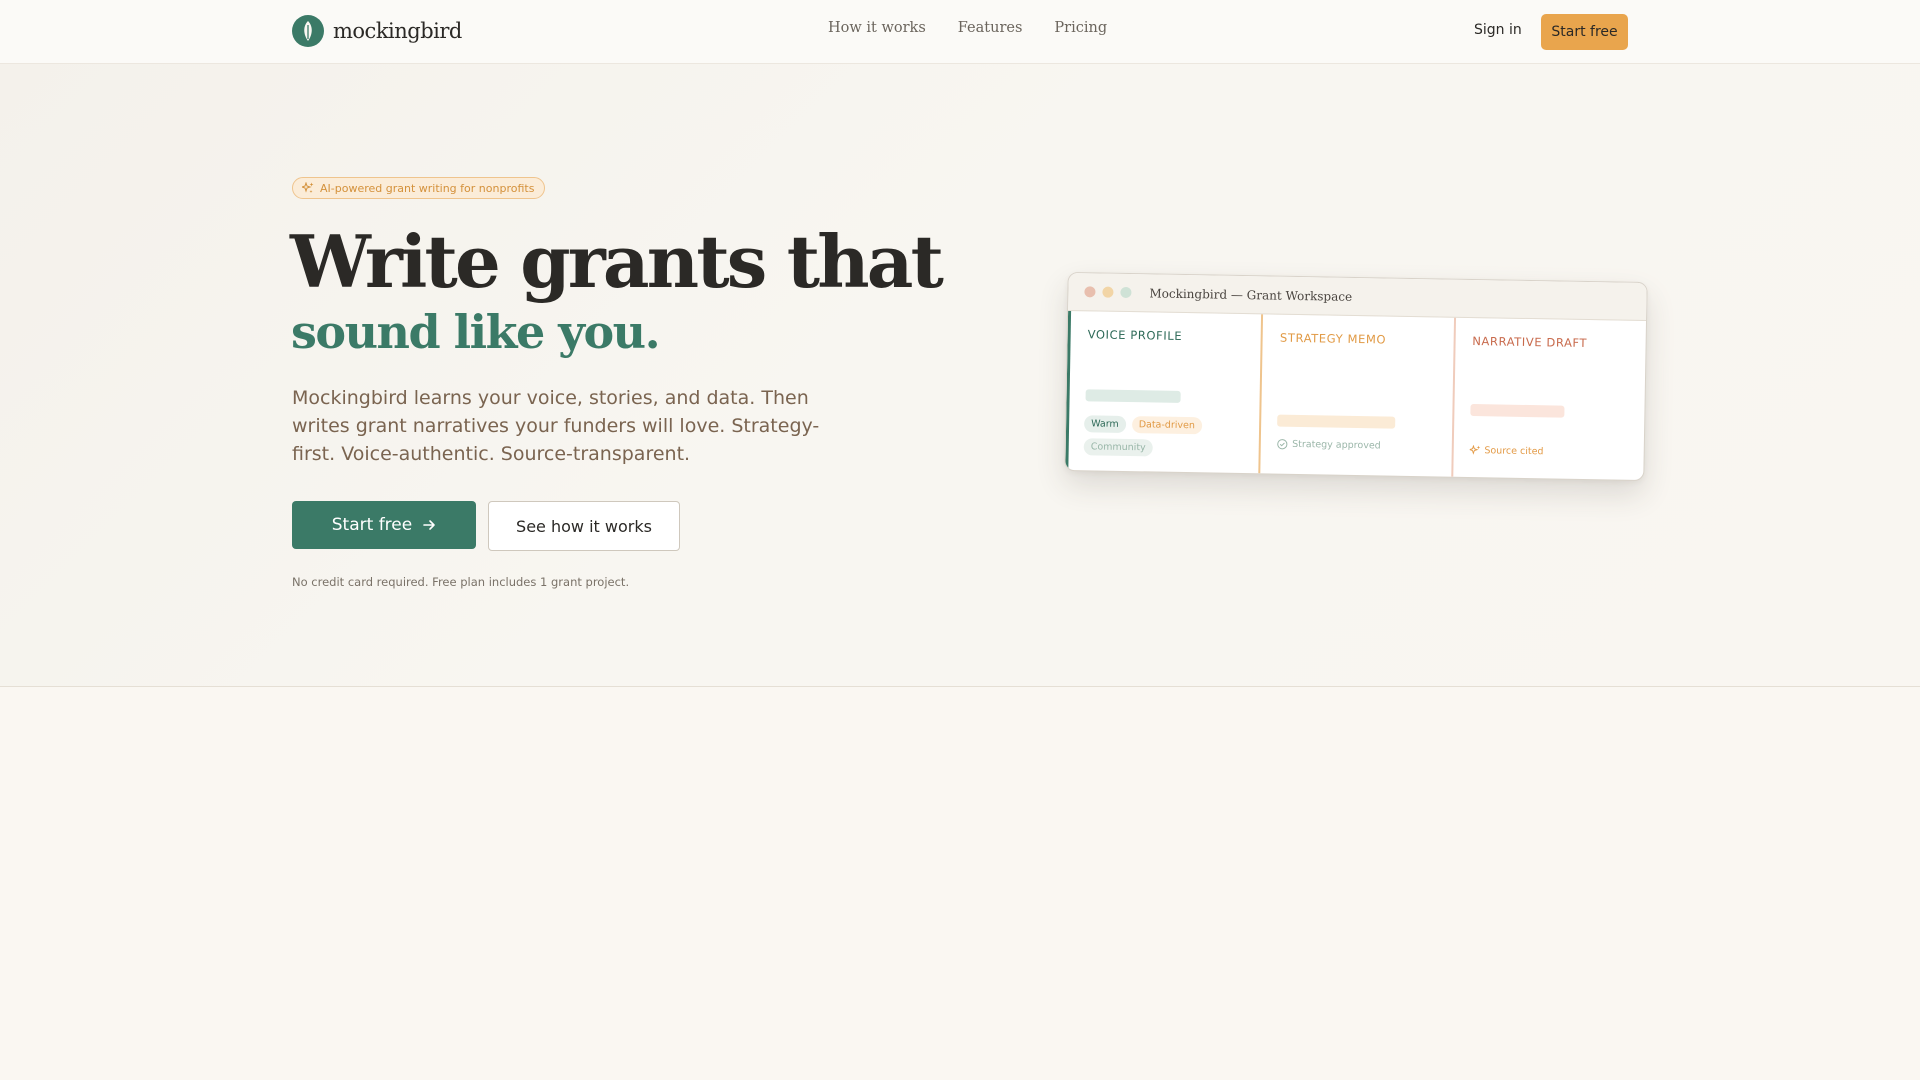 This screenshot has width=1920, height=1080. Describe the element at coordinates (1336, 445) in the screenshot. I see `strategy-status-label: Strategy approved` at that location.